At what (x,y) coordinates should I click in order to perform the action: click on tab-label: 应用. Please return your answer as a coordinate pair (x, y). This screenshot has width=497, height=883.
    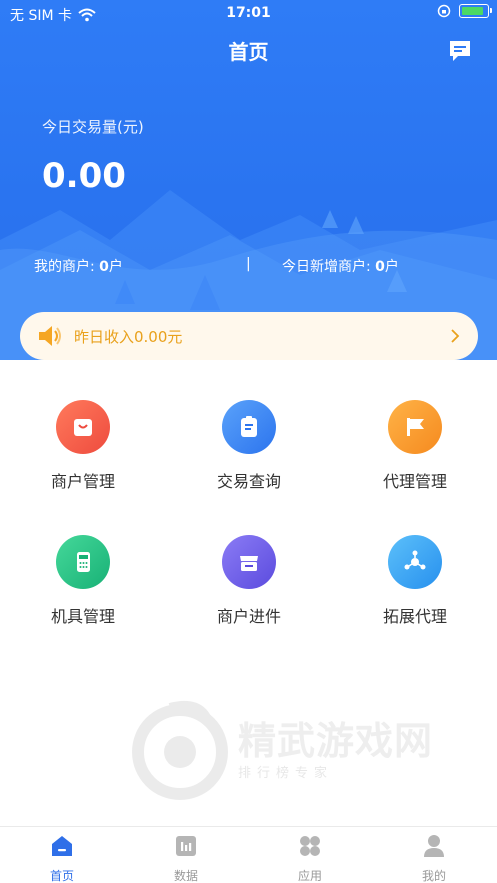
    Looking at the image, I should click on (309, 876).